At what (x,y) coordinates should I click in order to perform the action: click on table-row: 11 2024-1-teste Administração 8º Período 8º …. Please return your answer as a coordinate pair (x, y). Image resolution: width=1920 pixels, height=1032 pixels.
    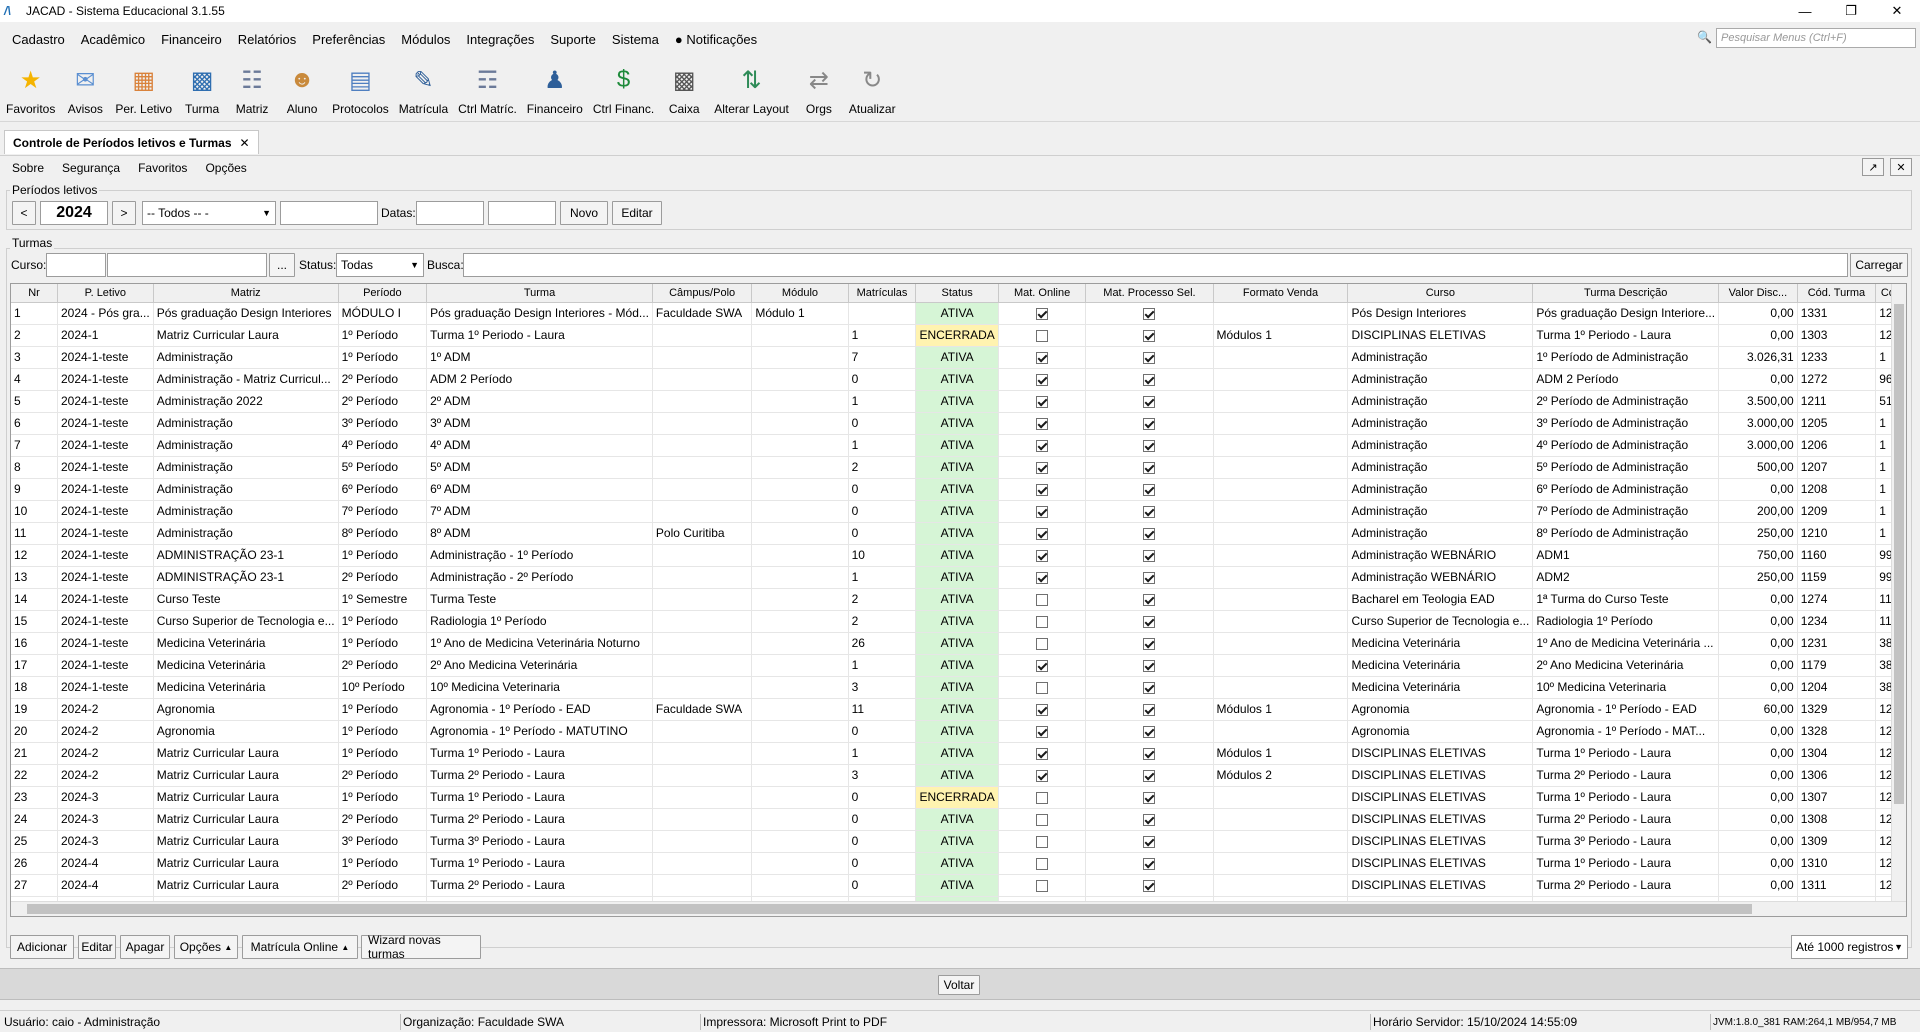
    Looking at the image, I should click on (958, 533).